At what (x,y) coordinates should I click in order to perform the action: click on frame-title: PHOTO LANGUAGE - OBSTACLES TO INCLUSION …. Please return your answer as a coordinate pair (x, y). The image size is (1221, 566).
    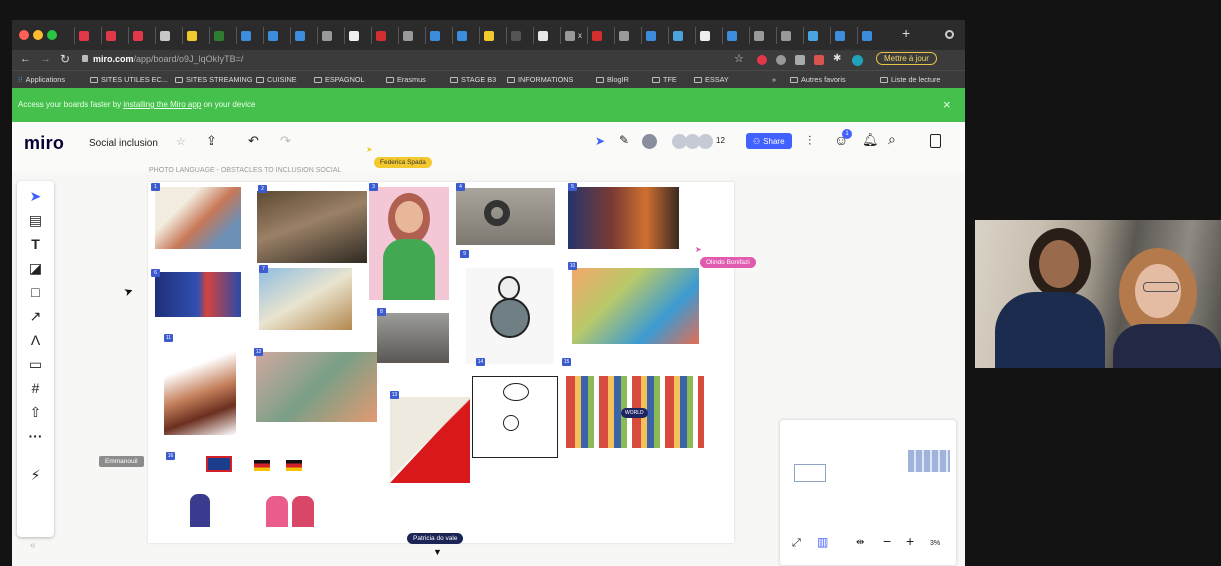
    Looking at the image, I should click on (245, 170).